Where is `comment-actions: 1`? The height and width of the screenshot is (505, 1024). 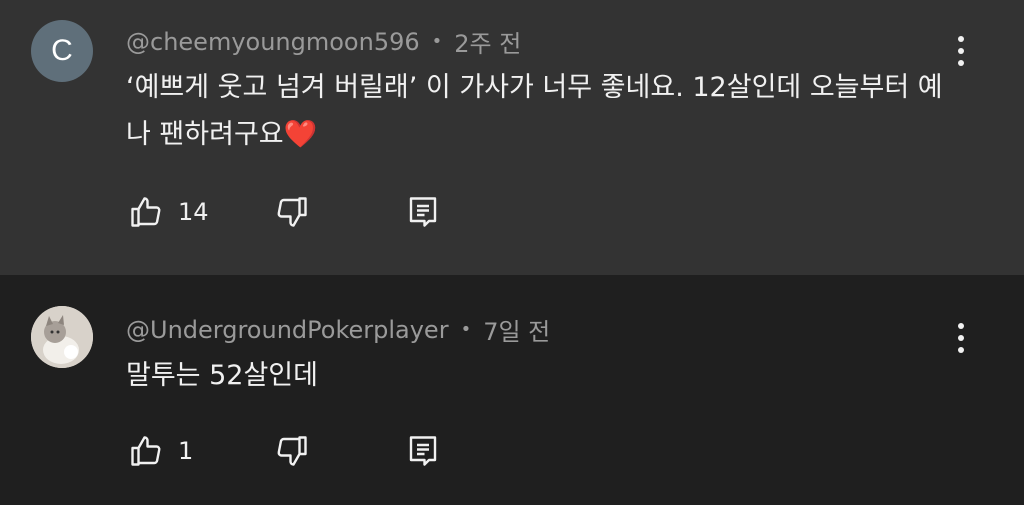
comment-actions: 1 is located at coordinates (284, 451).